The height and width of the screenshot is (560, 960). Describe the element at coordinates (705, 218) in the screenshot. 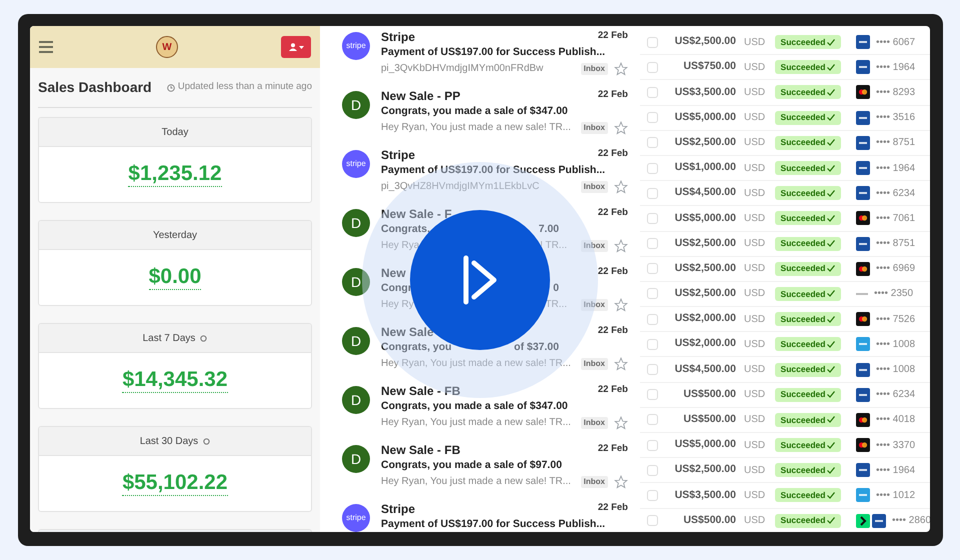

I see `payment-amount: US$5,000.00` at that location.